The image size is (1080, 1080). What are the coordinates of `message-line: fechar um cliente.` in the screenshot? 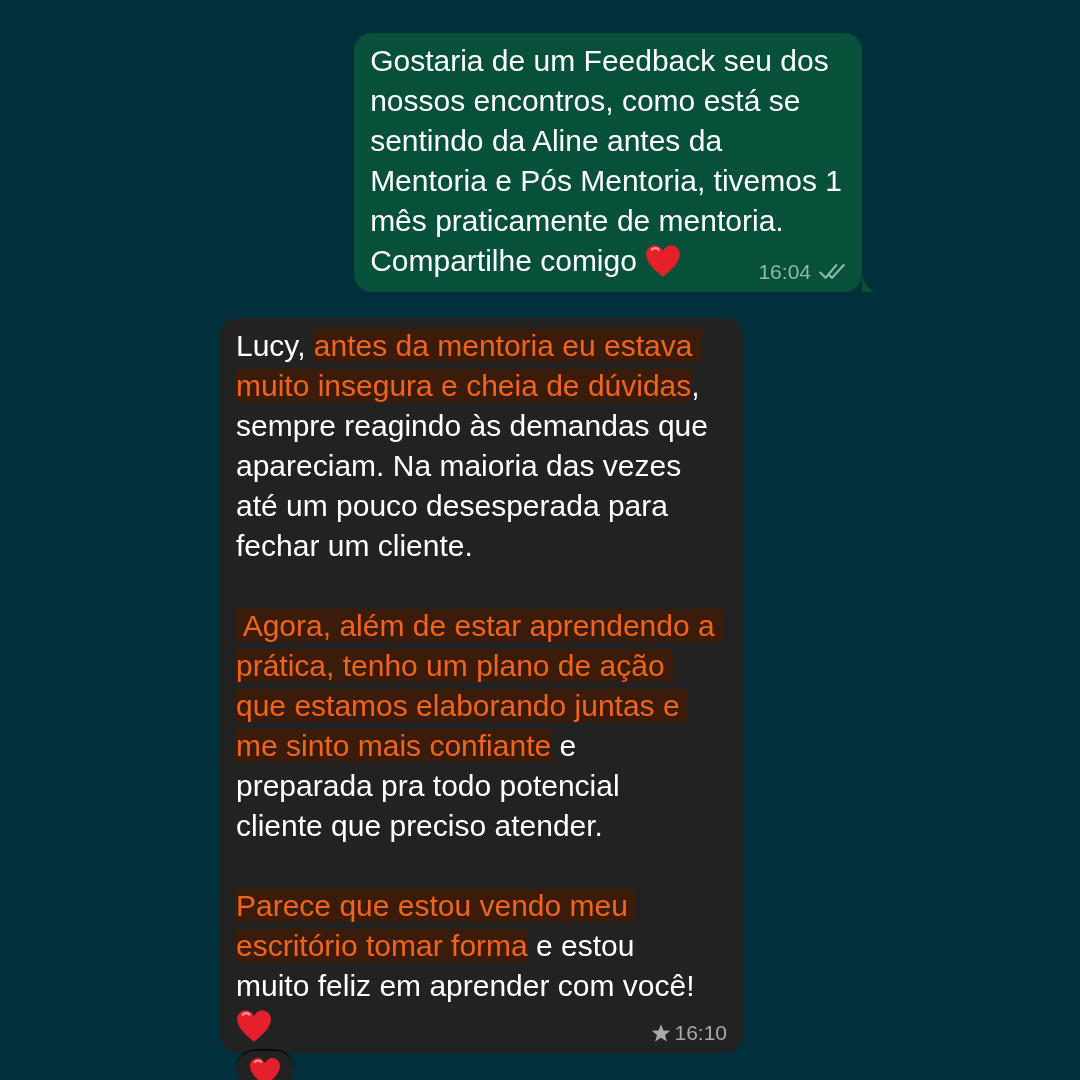 It's located at (354, 546).